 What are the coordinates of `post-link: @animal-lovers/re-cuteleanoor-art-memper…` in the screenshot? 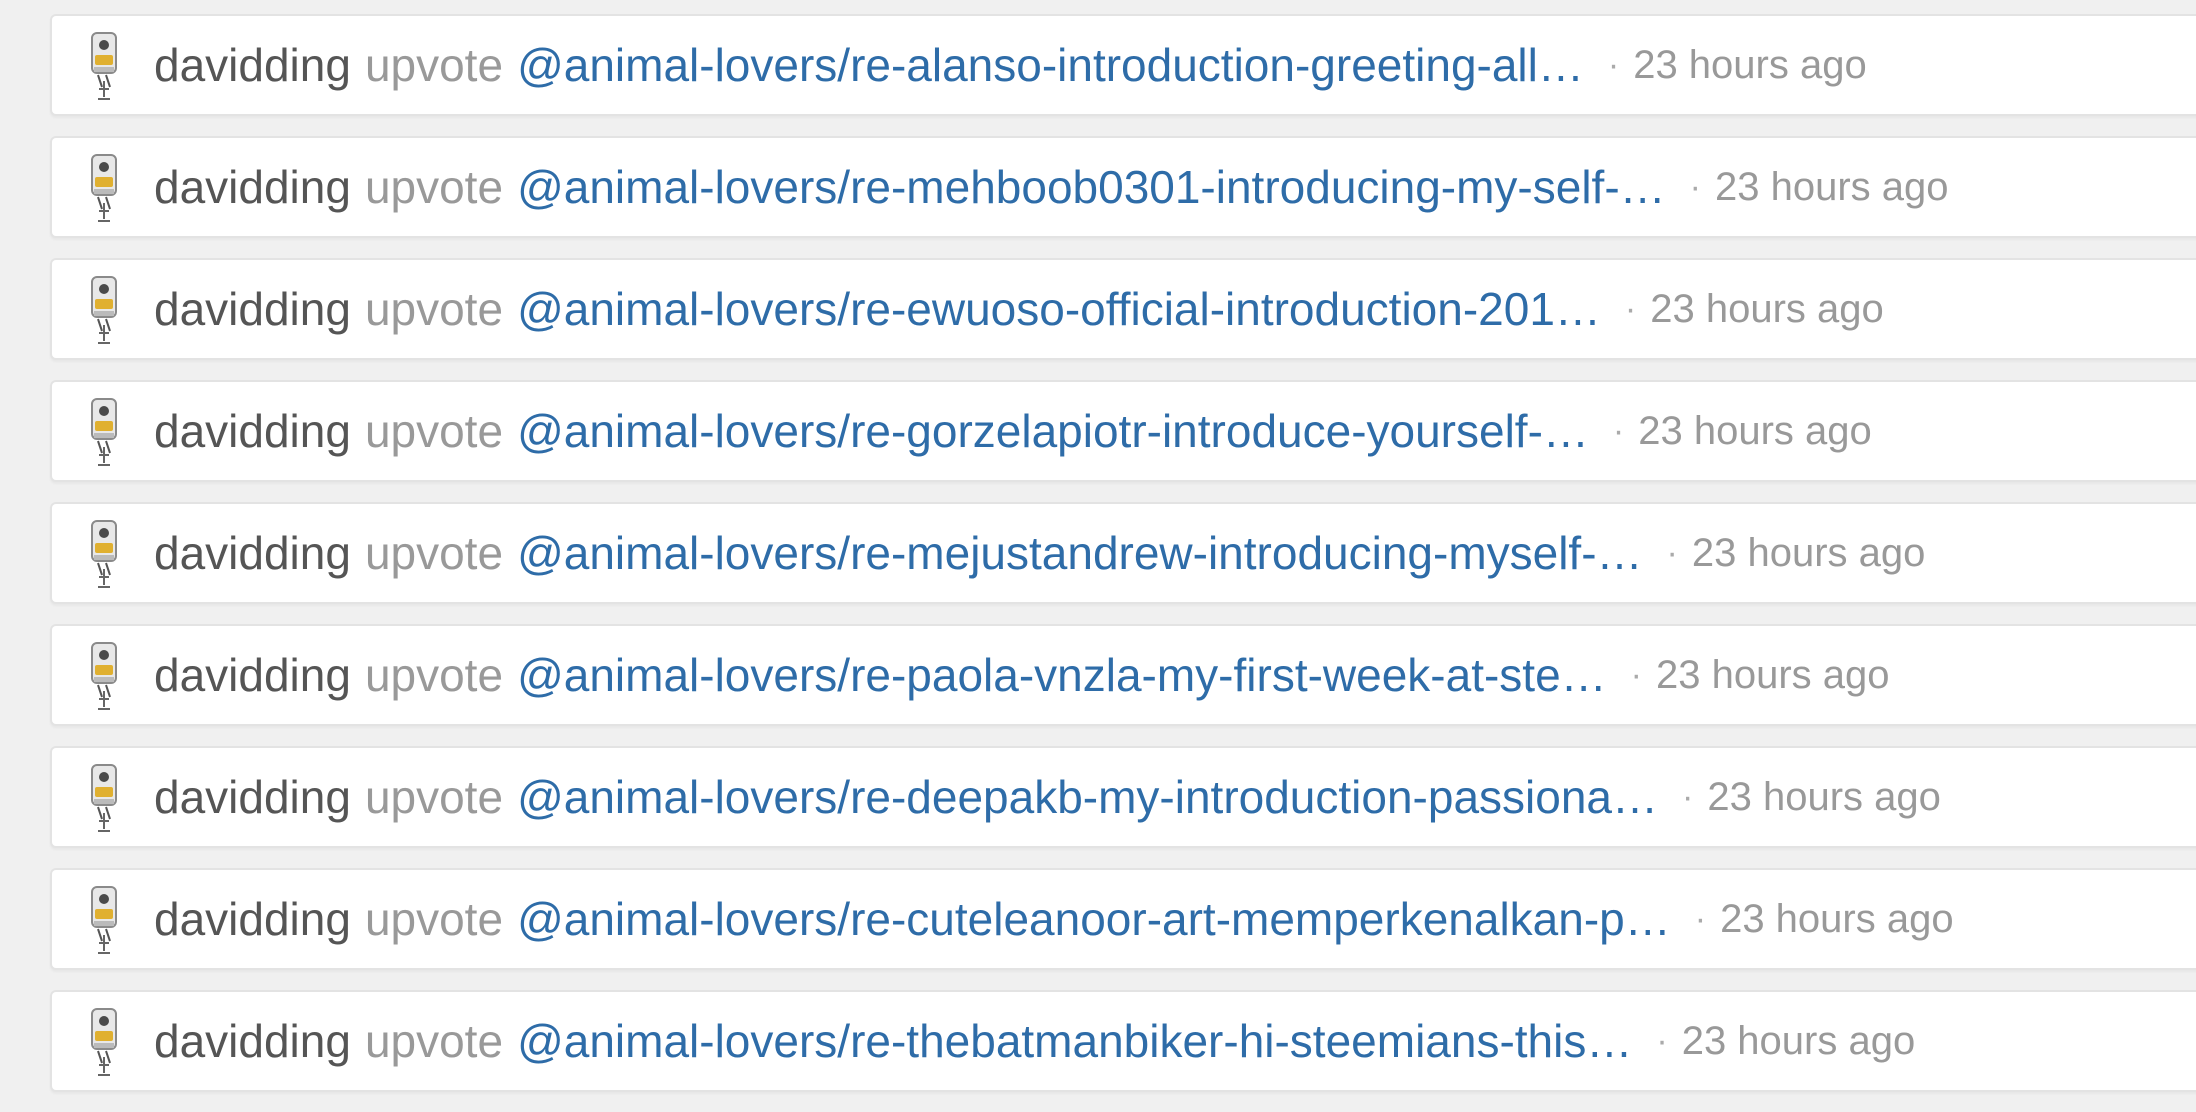 It's located at (1094, 919).